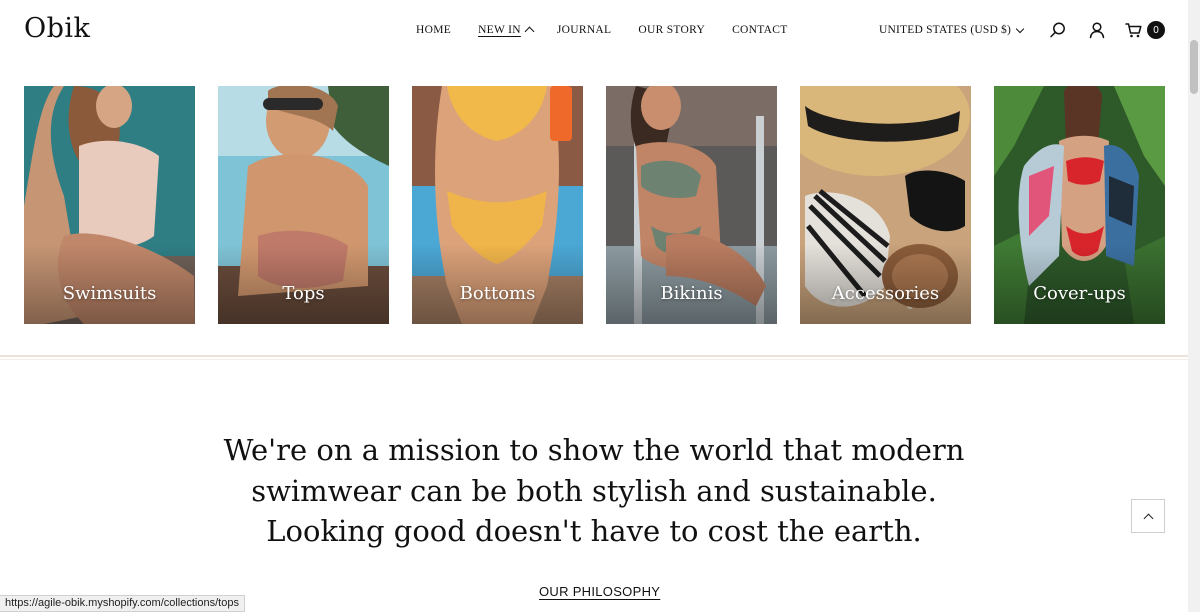  I want to click on nav-new-in: NEW IN, so click(506, 30).